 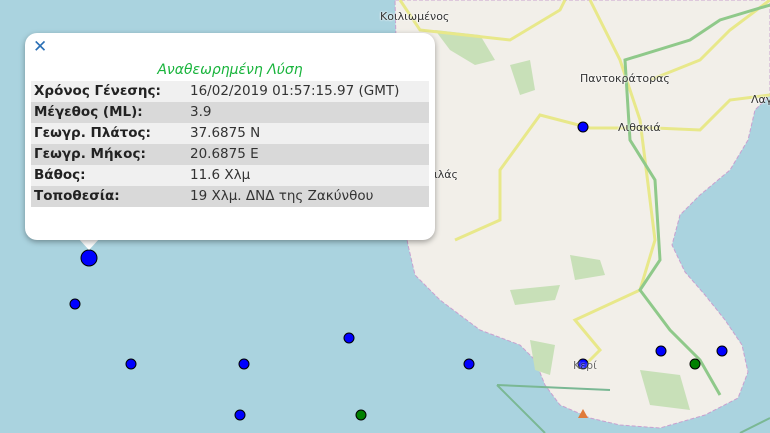 What do you see at coordinates (220, 175) in the screenshot?
I see `row-value: 11.6 Χλμ` at bounding box center [220, 175].